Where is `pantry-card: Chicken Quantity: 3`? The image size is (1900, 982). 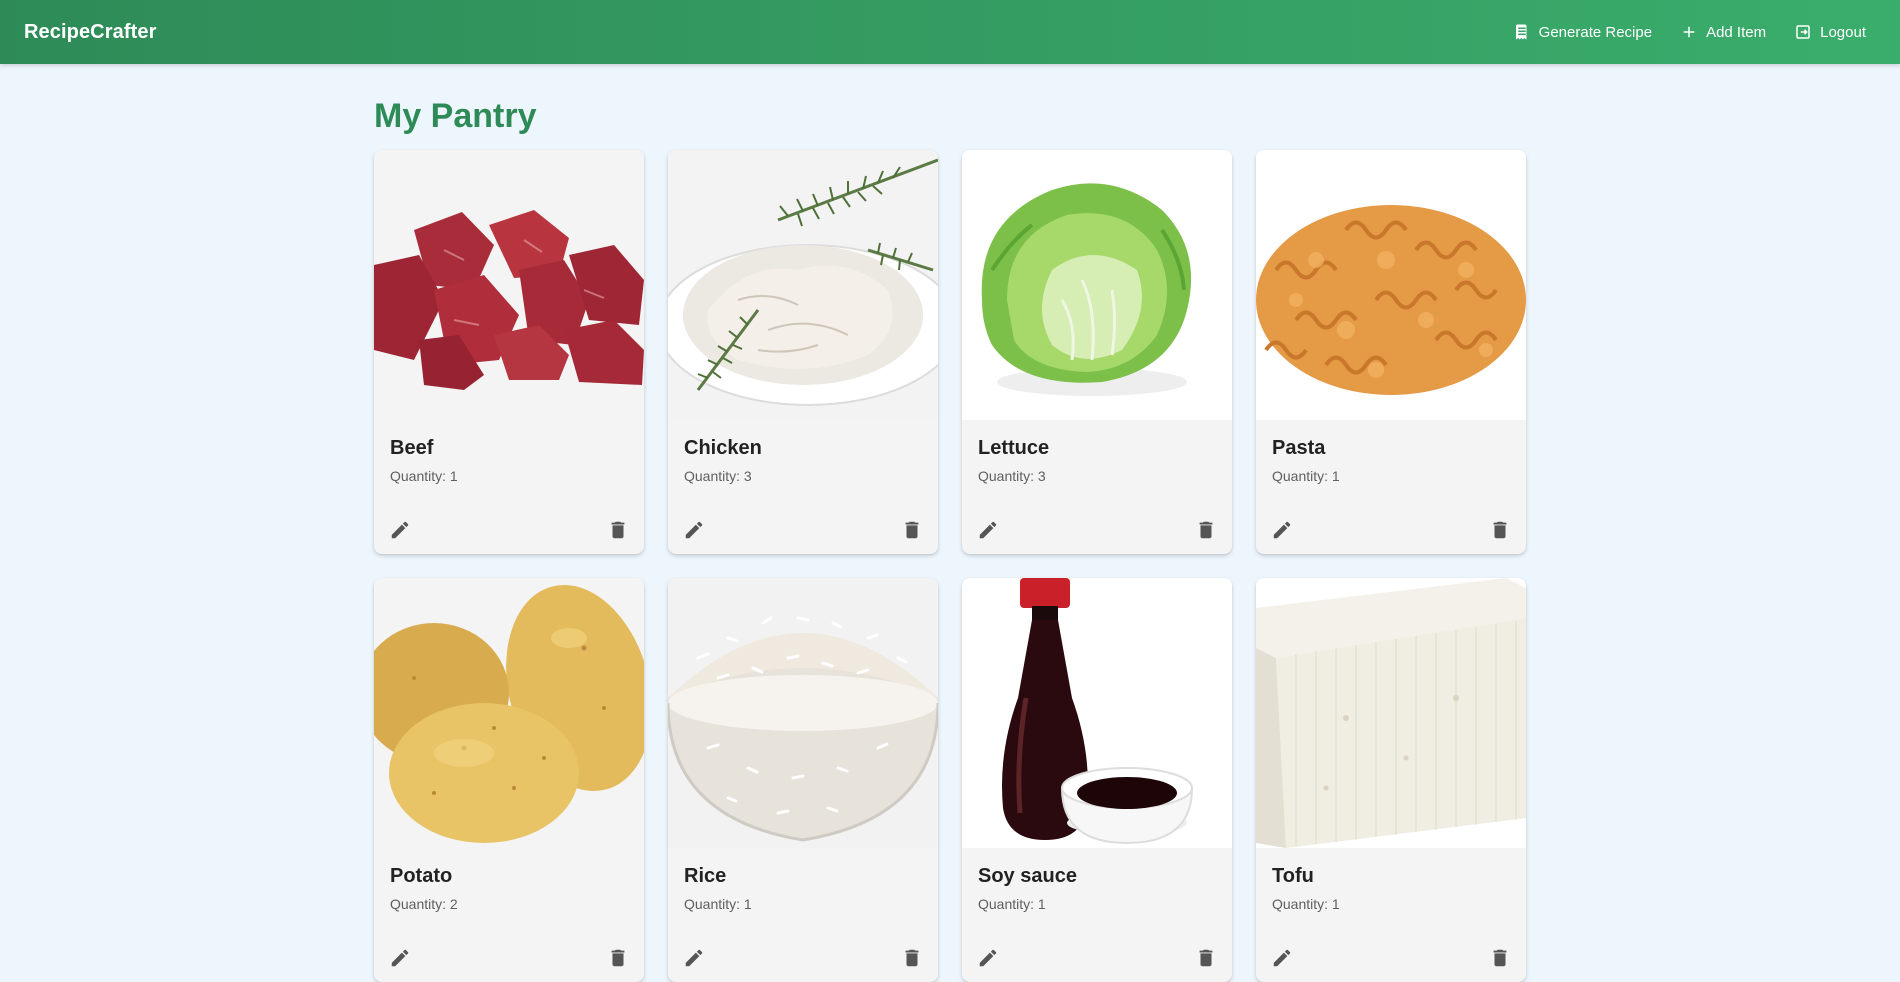 pantry-card: Chicken Quantity: 3 is located at coordinates (803, 352).